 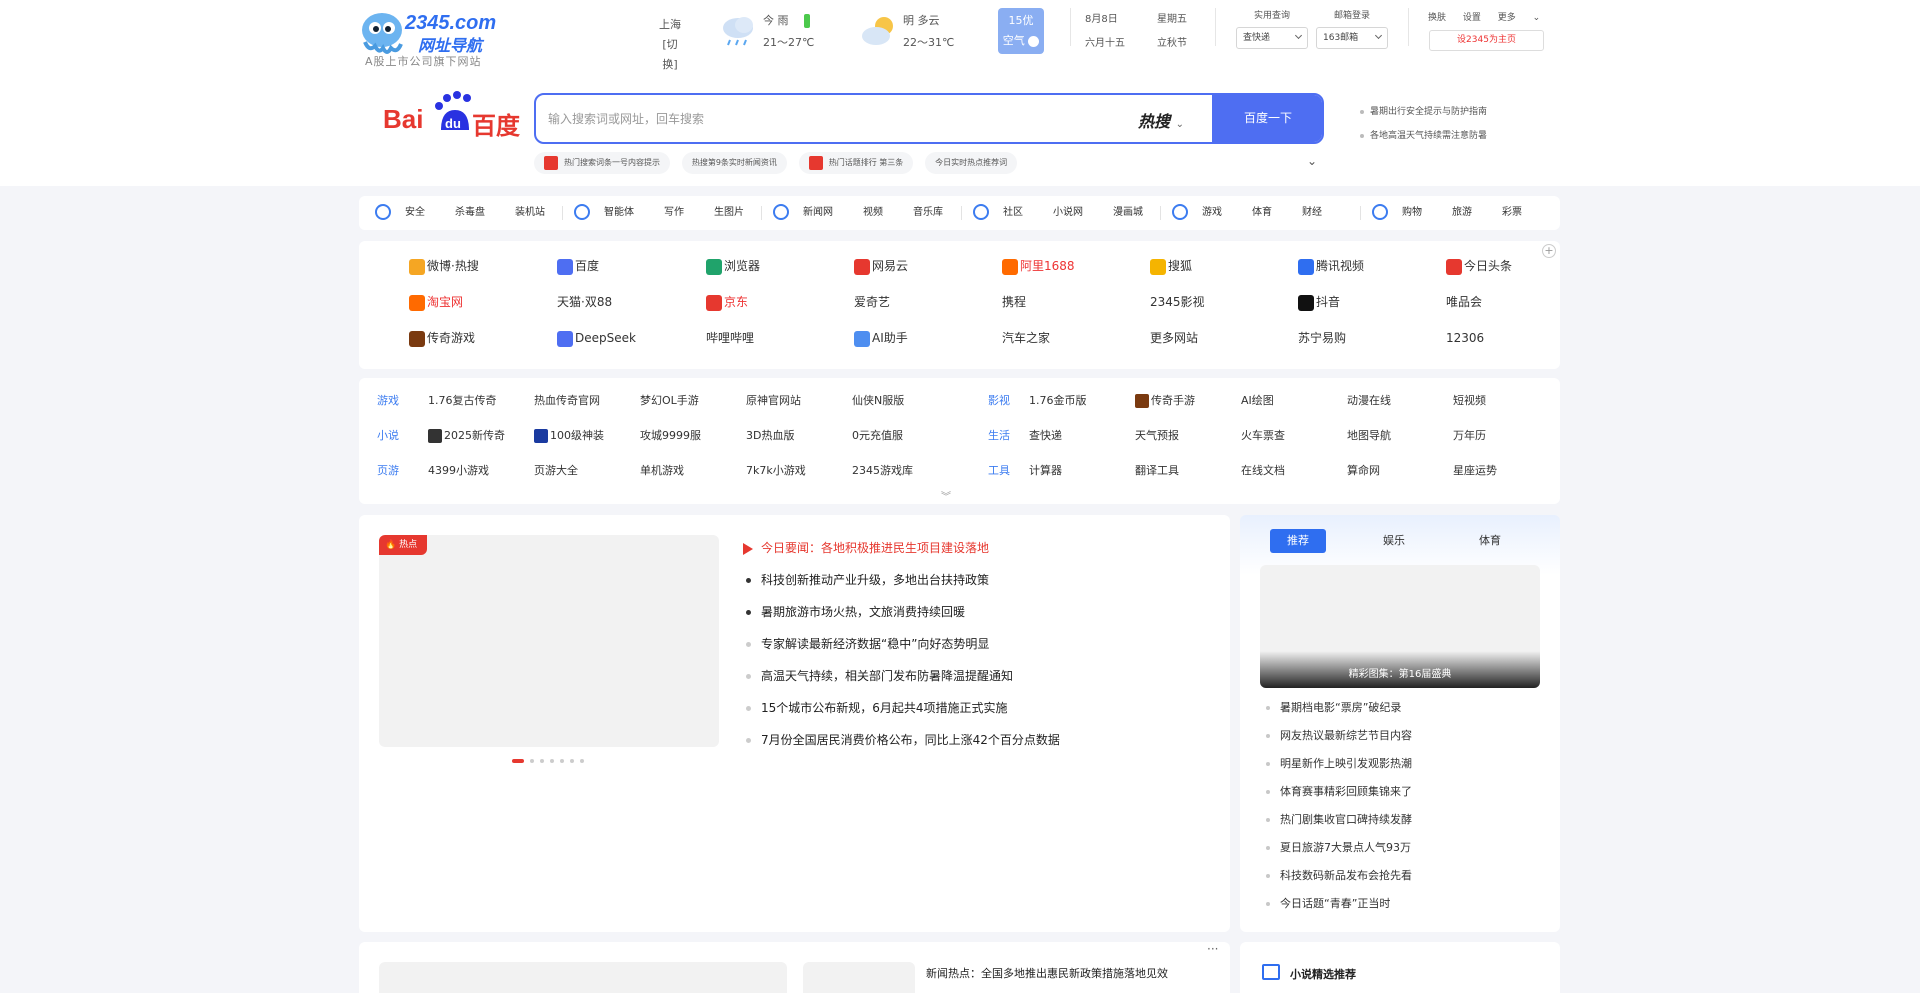 What do you see at coordinates (415, 212) in the screenshot?
I see `category-link: 安全` at bounding box center [415, 212].